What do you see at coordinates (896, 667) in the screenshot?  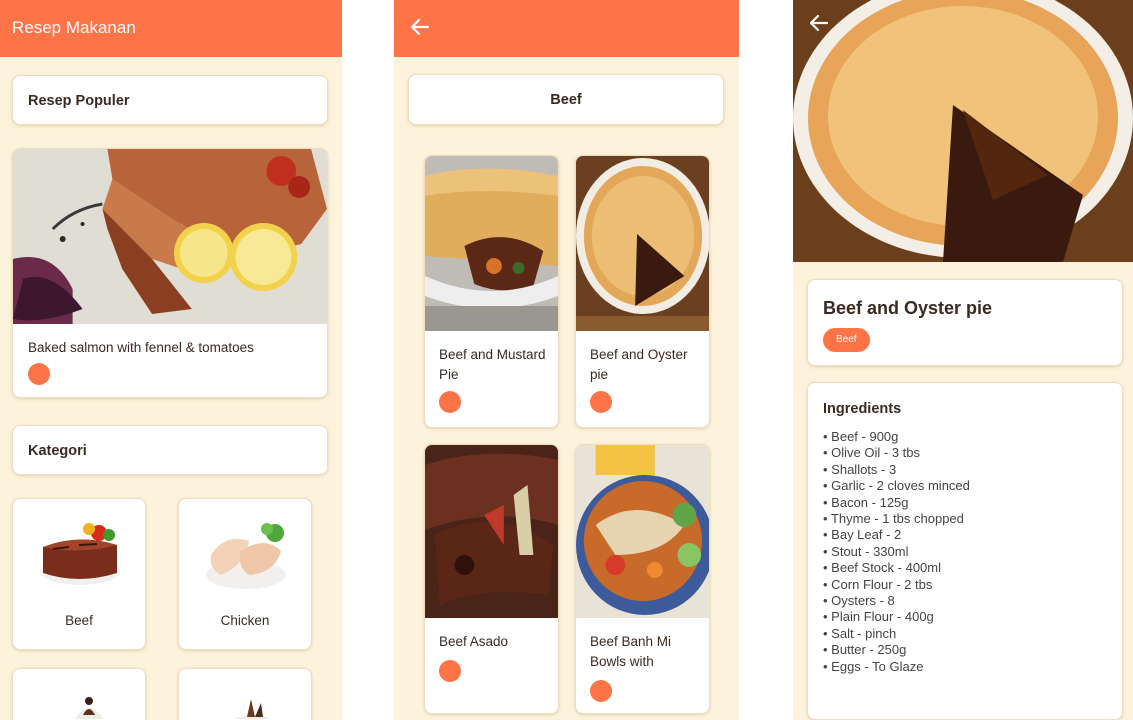 I see `ingredient-item: Eggs - To Glaze` at bounding box center [896, 667].